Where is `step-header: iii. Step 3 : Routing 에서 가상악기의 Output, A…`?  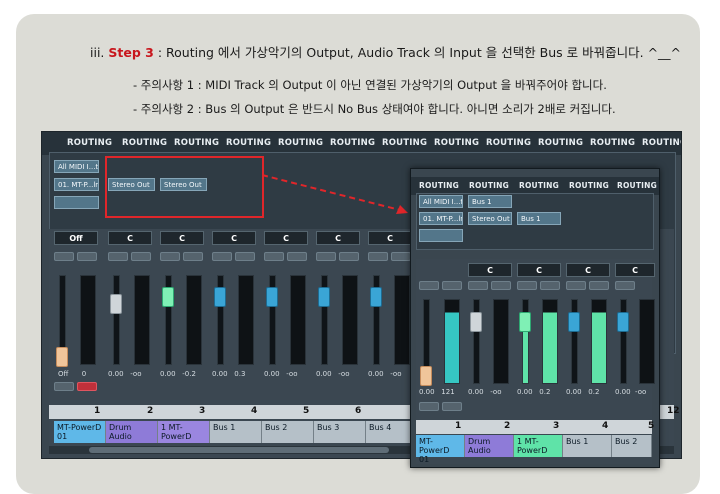 step-header: iii. Step 3 : Routing 에서 가상악기의 Output, A… is located at coordinates (385, 51).